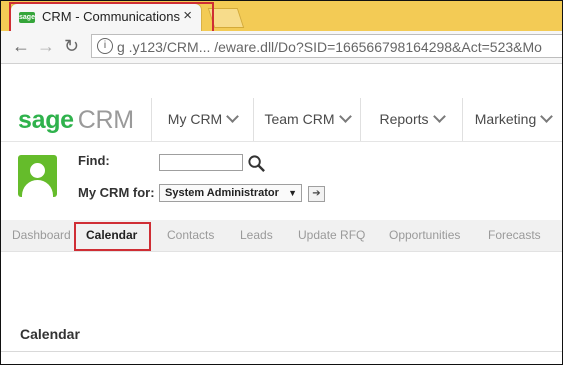  What do you see at coordinates (281, 17) in the screenshot?
I see `browser-tabstrip: sage CRM - Communications ×` at bounding box center [281, 17].